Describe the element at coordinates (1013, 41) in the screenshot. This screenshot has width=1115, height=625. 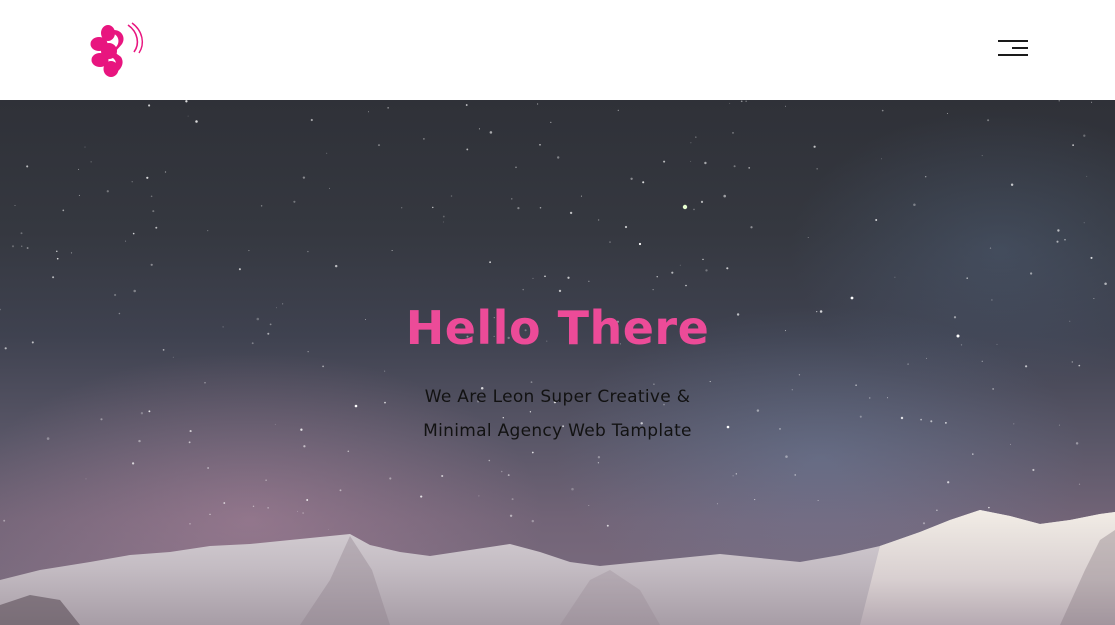
I see `menu-line-top` at that location.